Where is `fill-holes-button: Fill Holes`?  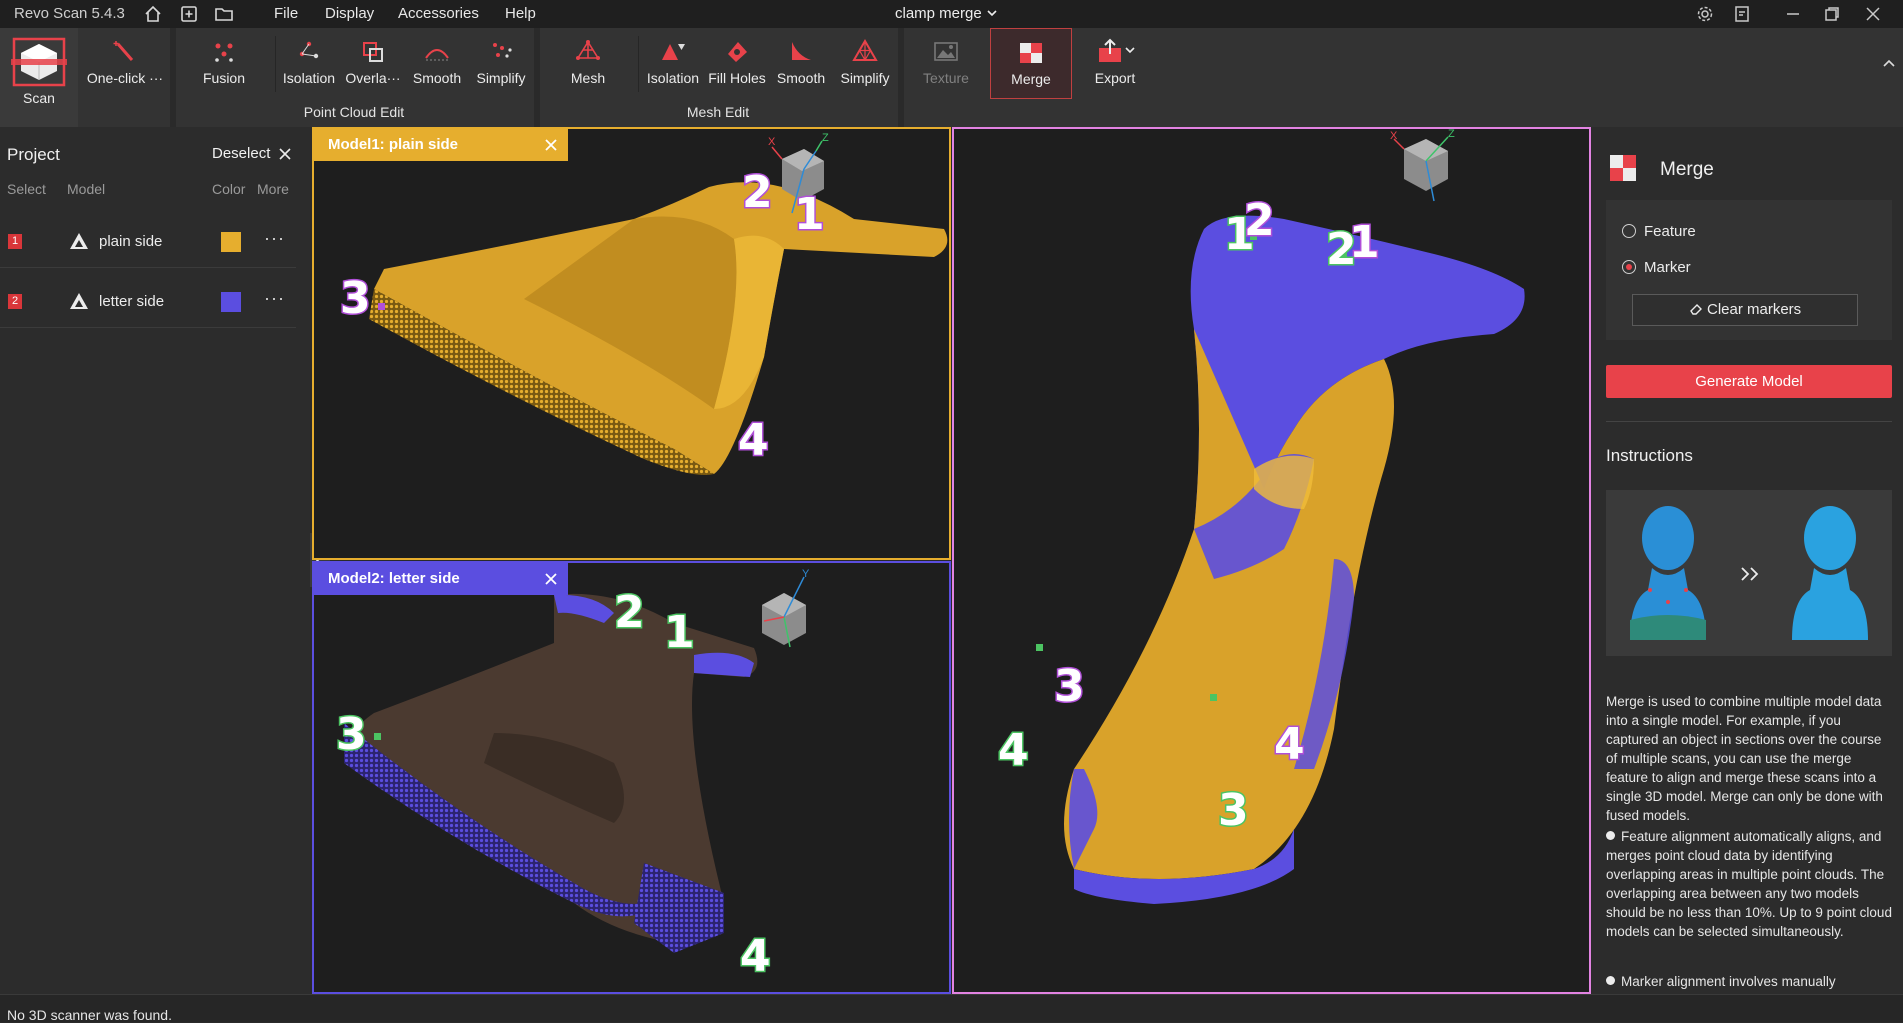 fill-holes-button: Fill Holes is located at coordinates (737, 64).